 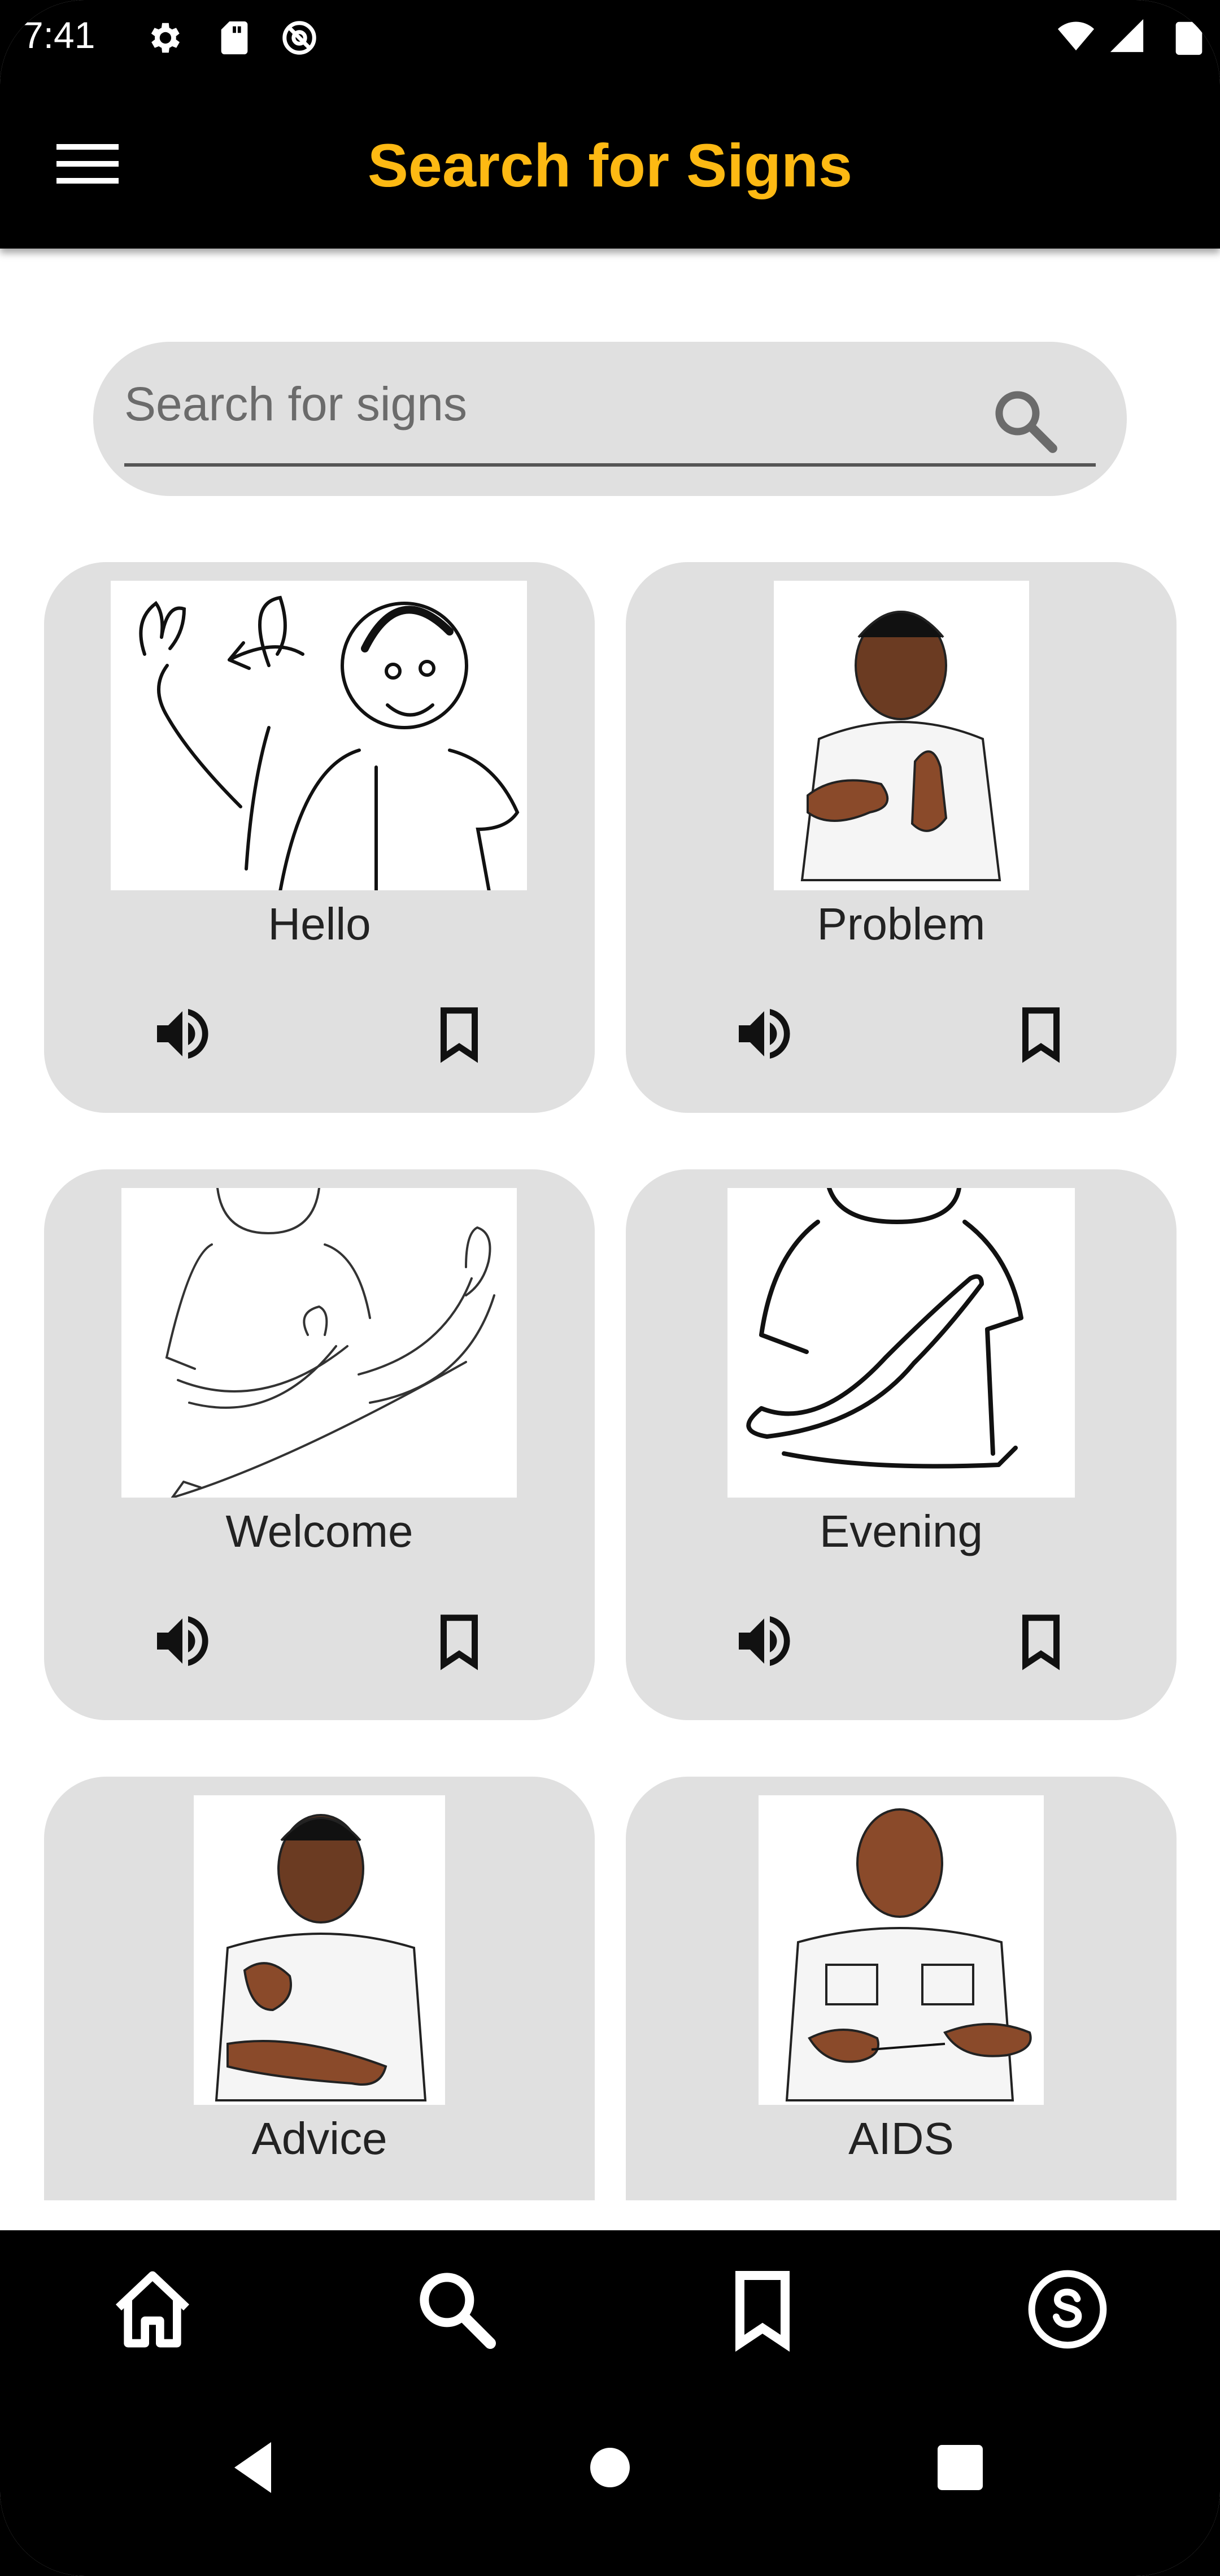 I want to click on wifi-icon, so click(x=1076, y=36).